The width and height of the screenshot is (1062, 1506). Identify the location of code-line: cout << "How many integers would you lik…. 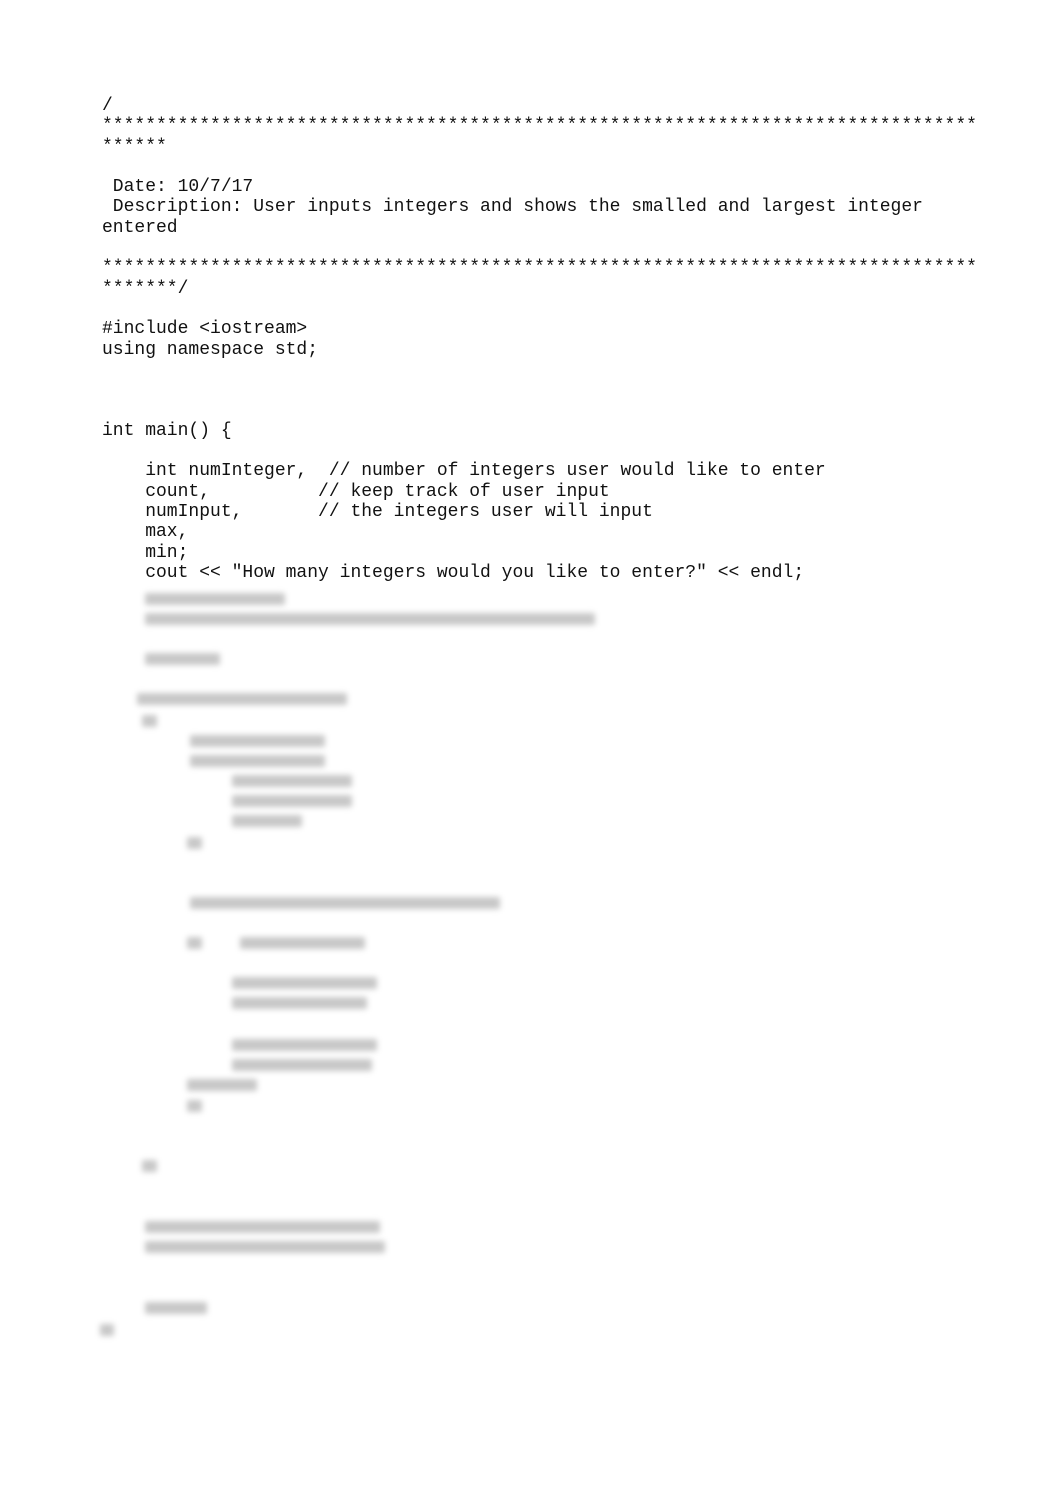
(453, 572).